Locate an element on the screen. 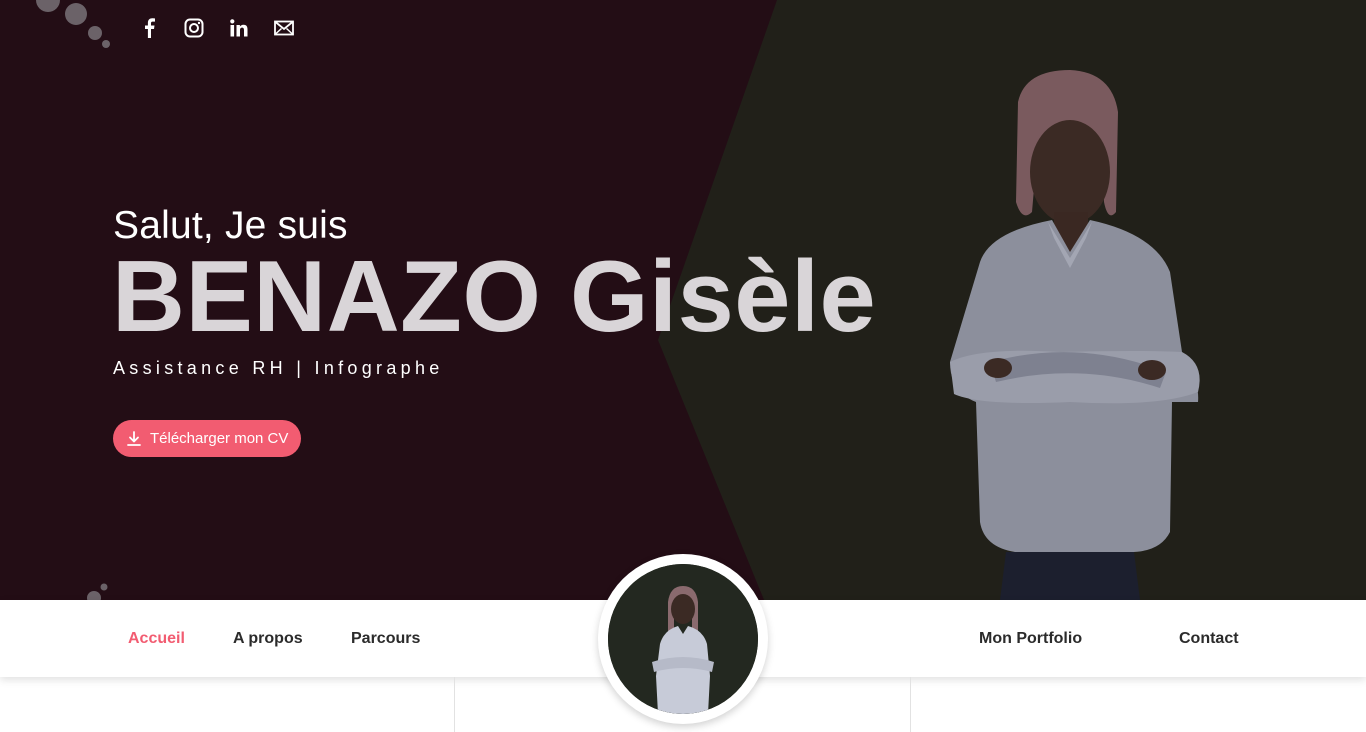  nav-item-contact: Contact is located at coordinates (1209, 639).